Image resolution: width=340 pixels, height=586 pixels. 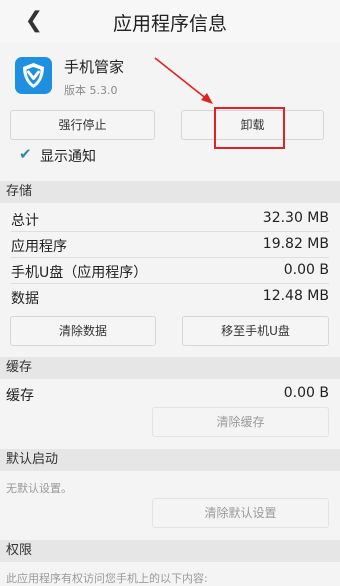 I want to click on show-notification-label: 显示通知, so click(x=68, y=157).